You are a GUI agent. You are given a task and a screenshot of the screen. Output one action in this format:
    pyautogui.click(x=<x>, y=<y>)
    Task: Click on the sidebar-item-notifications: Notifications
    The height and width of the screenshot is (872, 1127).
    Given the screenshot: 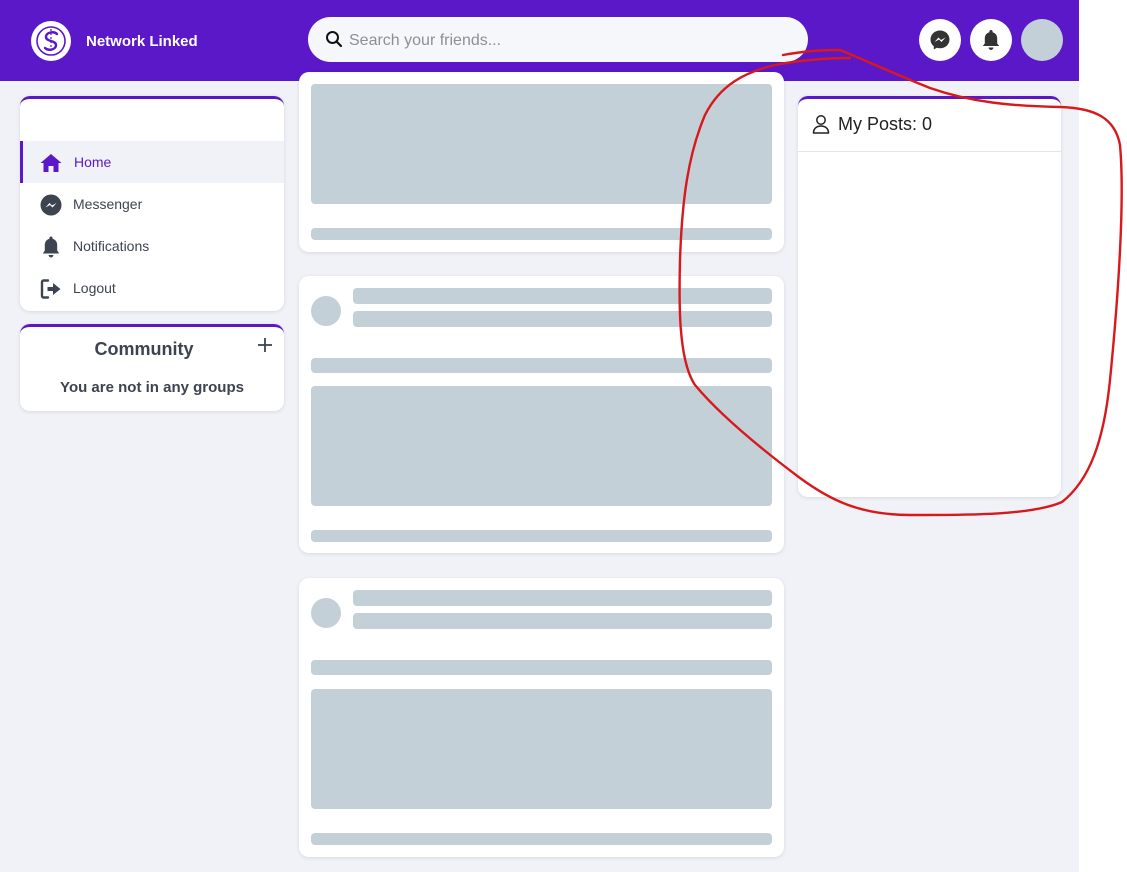 What is the action you would take?
    pyautogui.click(x=152, y=246)
    